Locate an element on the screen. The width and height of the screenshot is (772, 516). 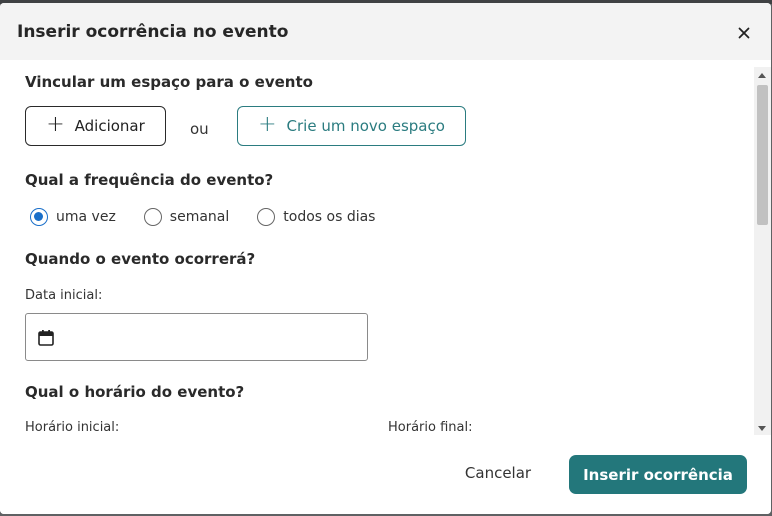
vertical-scrollbar is located at coordinates (762, 253).